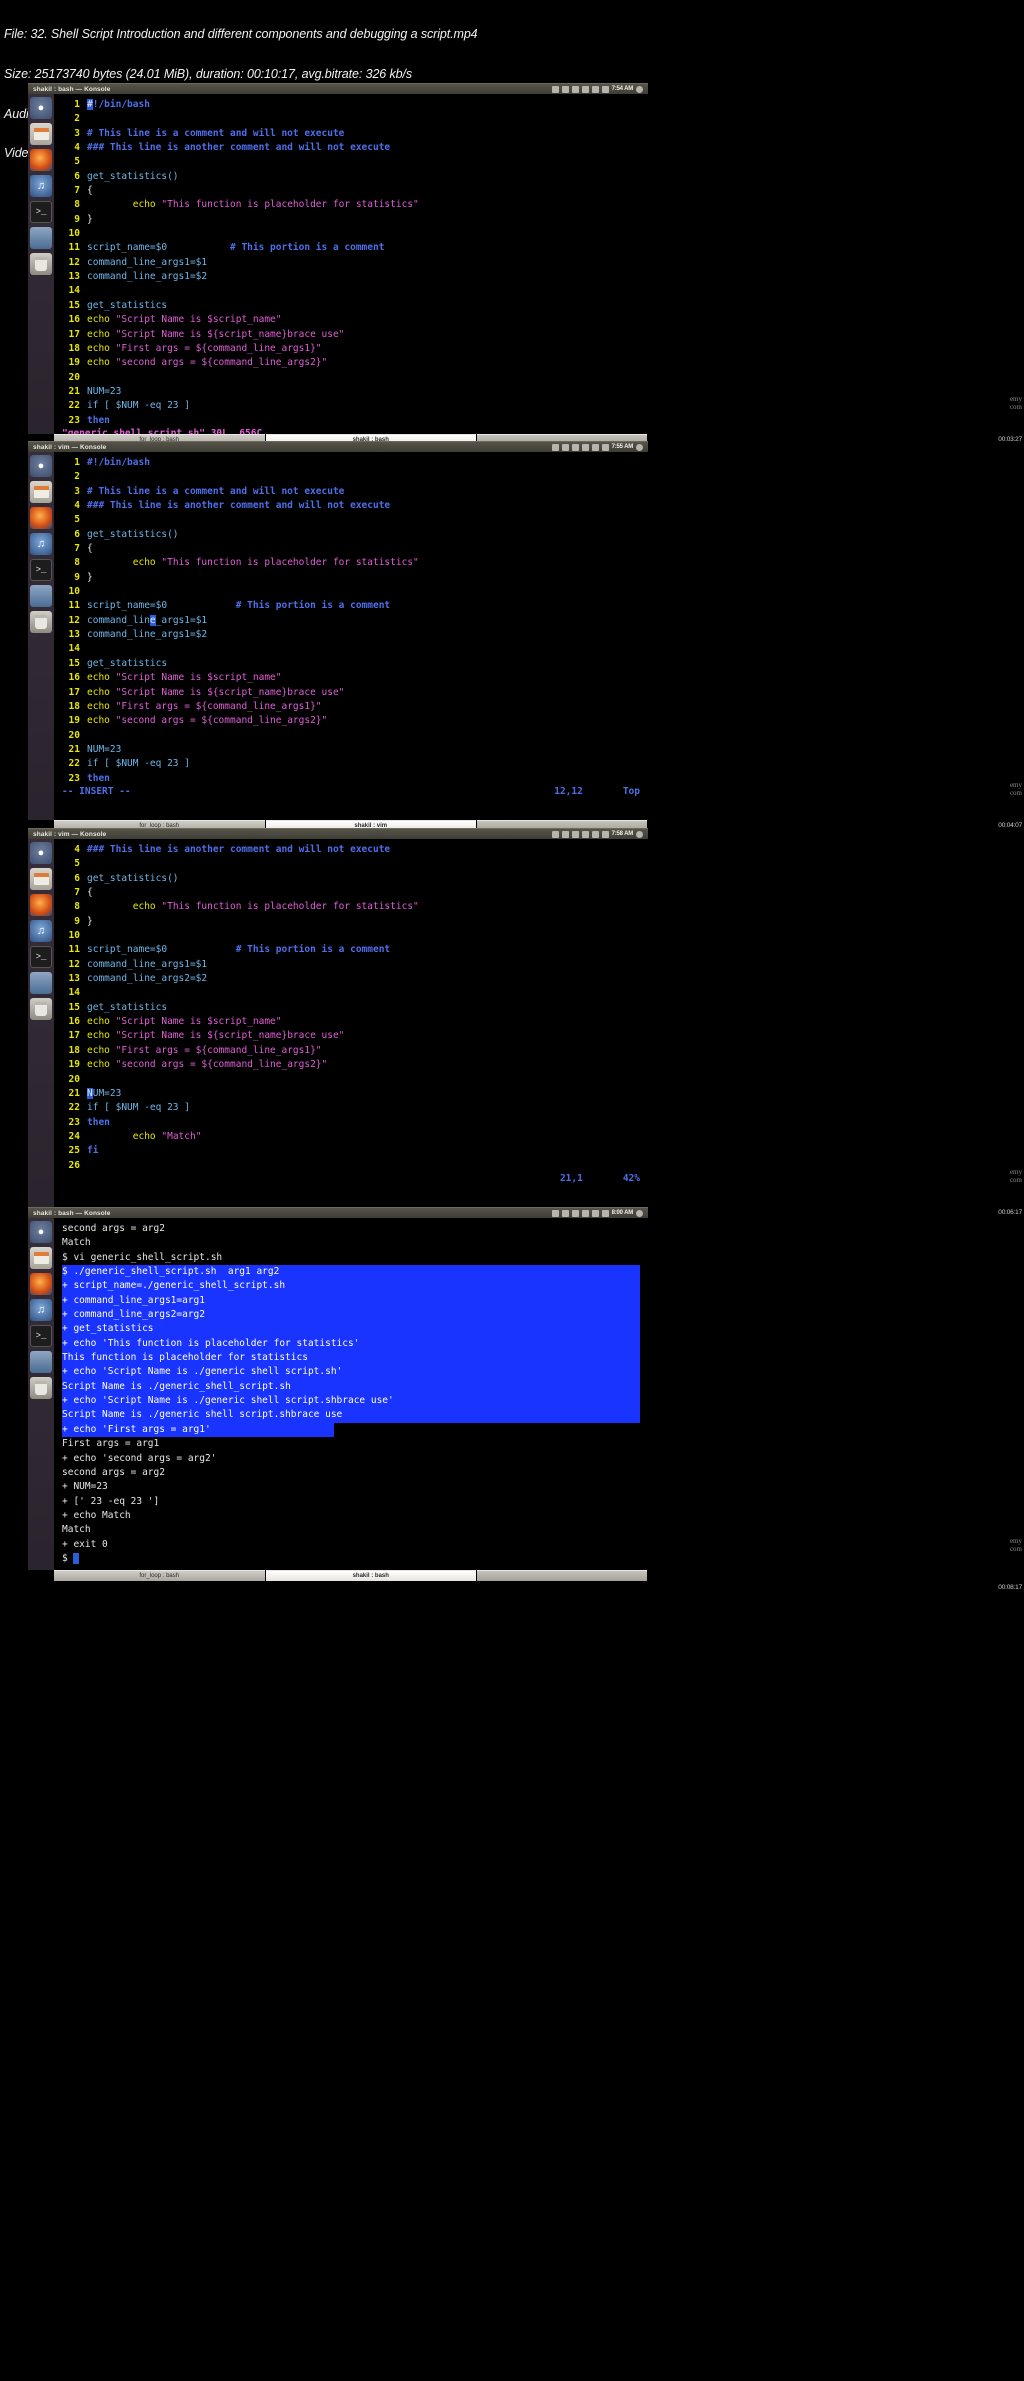 The width and height of the screenshot is (1024, 2381). I want to click on window-titlebar: shakil : vim — Konsole 7:55 AM, so click(338, 446).